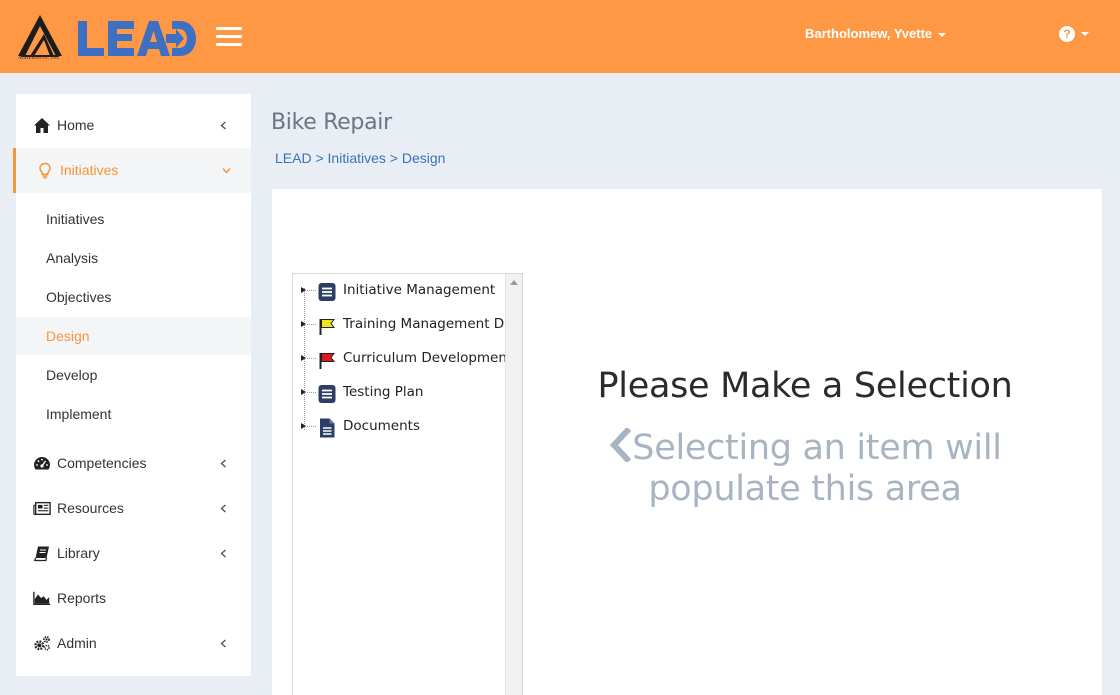 The width and height of the screenshot is (1120, 695). Describe the element at coordinates (79, 297) in the screenshot. I see `sidebar-subitem-label: Objectives` at that location.